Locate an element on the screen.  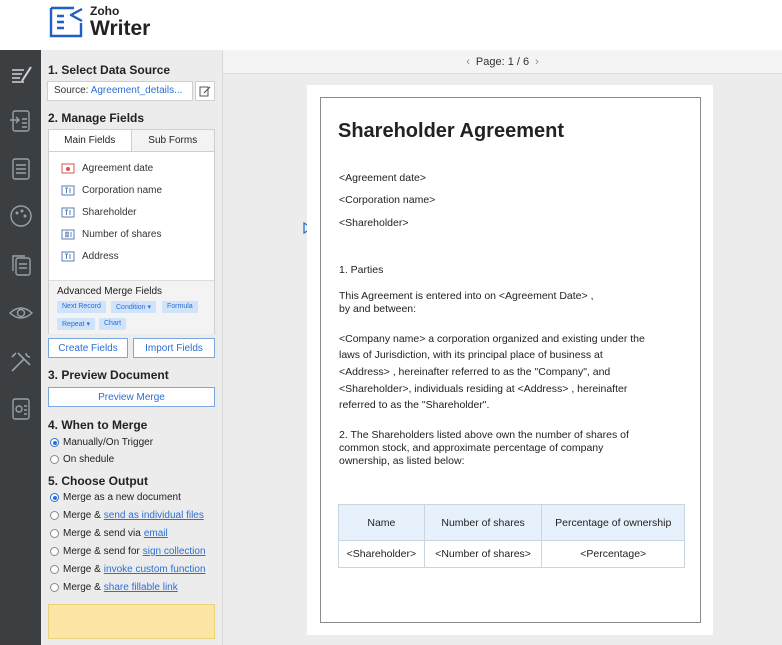
preview-icon is located at coordinates (20, 313).